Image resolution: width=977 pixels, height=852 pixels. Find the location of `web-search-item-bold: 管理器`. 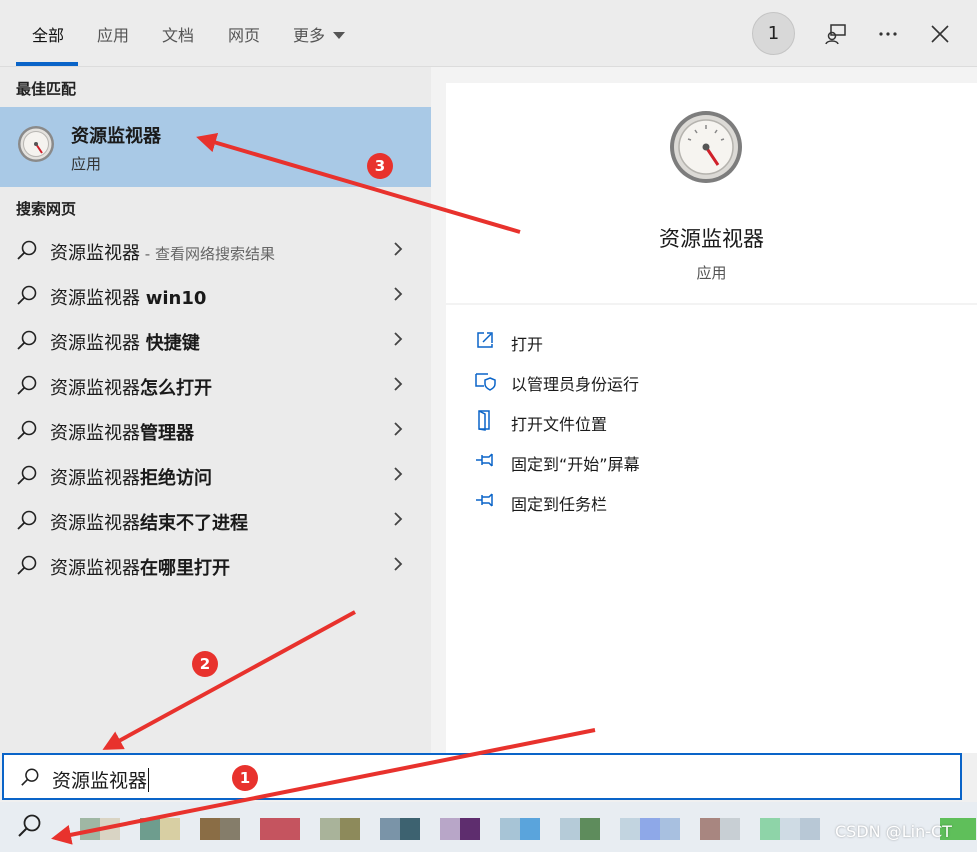

web-search-item-bold: 管理器 is located at coordinates (167, 433).